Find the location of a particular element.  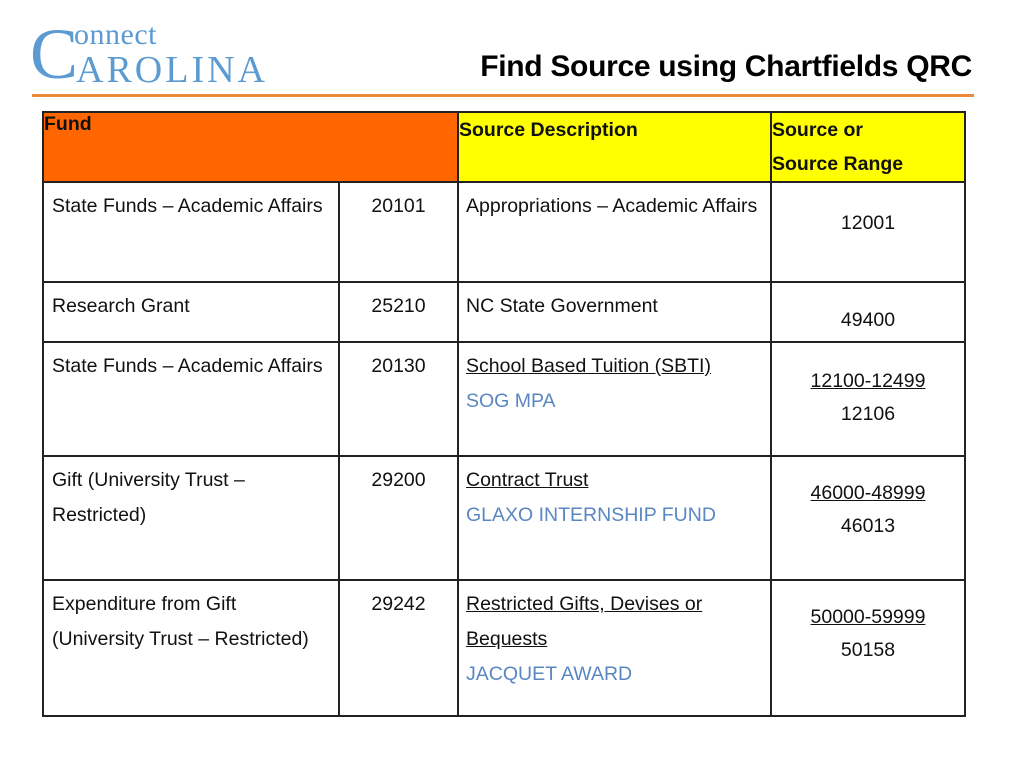

fund-code: 29200 is located at coordinates (398, 518).